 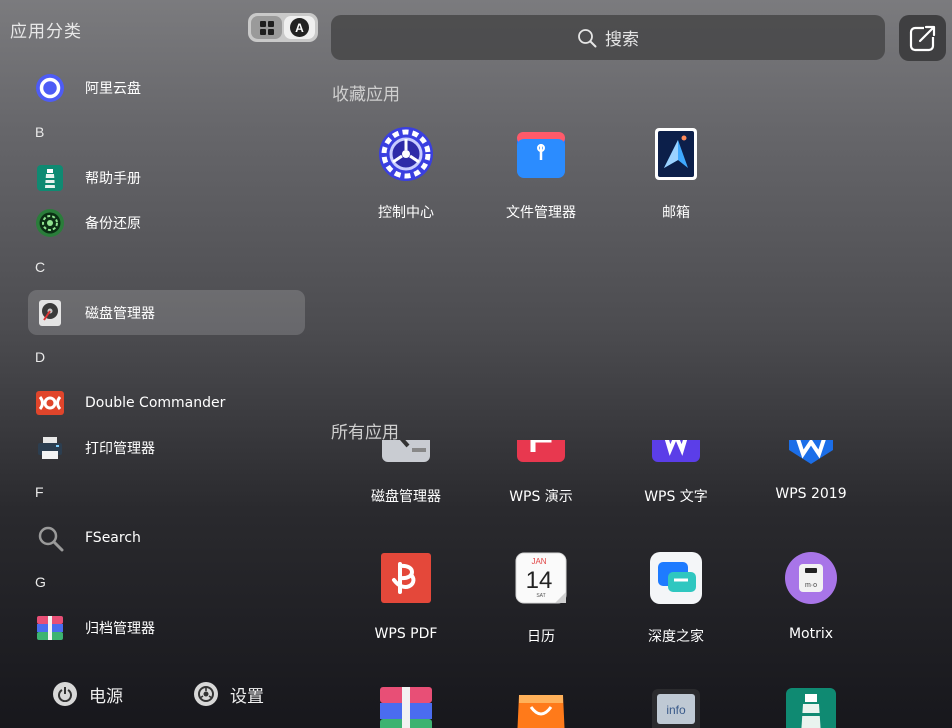 I want to click on letter-header-f: F, so click(x=39, y=492).